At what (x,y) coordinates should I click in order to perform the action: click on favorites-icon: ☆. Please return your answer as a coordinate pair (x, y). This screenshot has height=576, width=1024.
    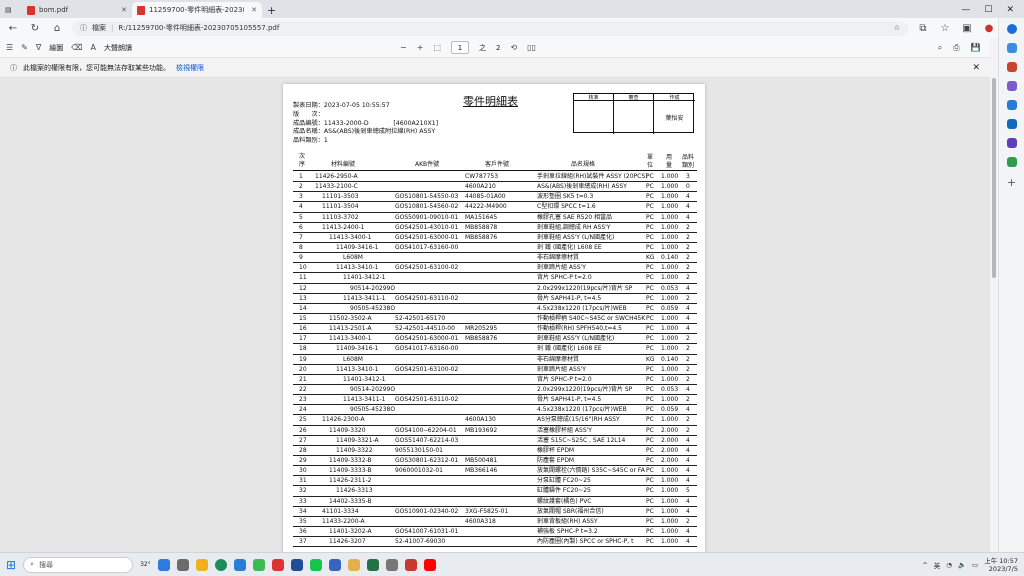
    Looking at the image, I should click on (945, 28).